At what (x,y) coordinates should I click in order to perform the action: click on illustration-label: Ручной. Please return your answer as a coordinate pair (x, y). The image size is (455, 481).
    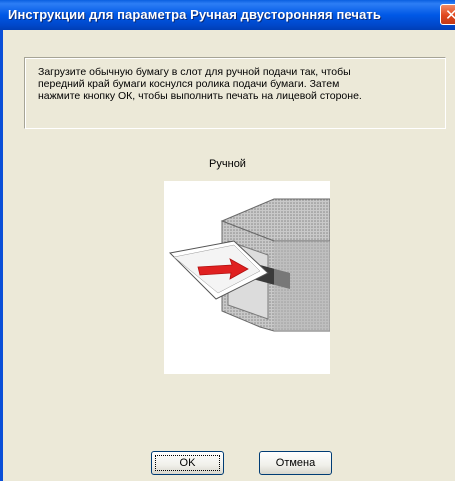
    Looking at the image, I should click on (227, 164).